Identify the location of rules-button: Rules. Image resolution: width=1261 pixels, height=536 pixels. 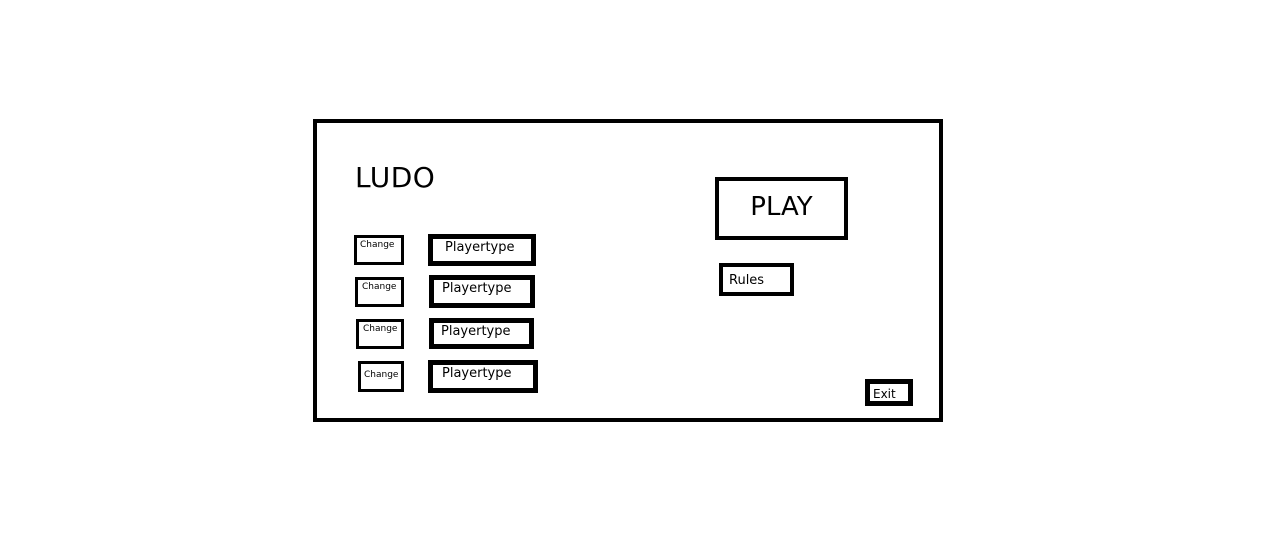
(756, 279).